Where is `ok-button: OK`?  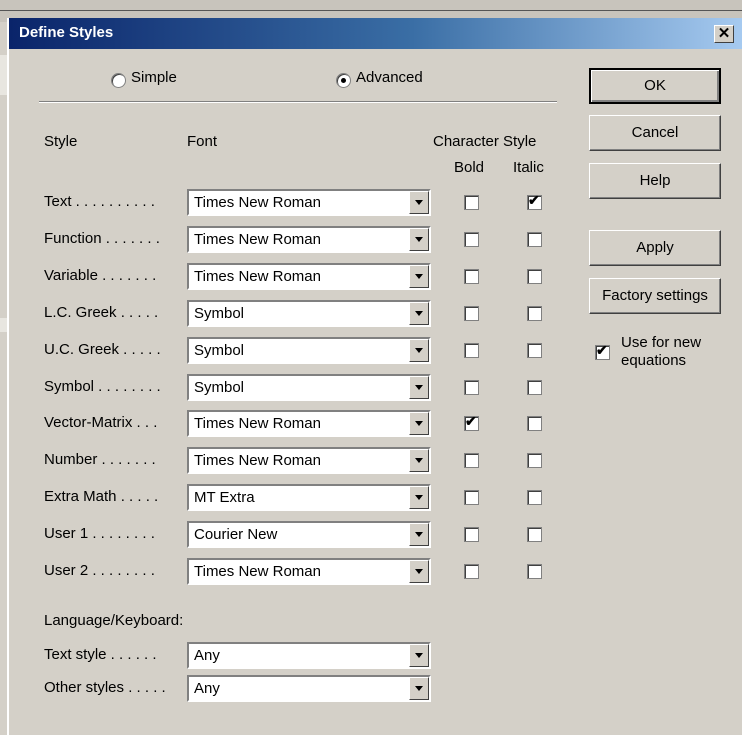
ok-button: OK is located at coordinates (655, 86).